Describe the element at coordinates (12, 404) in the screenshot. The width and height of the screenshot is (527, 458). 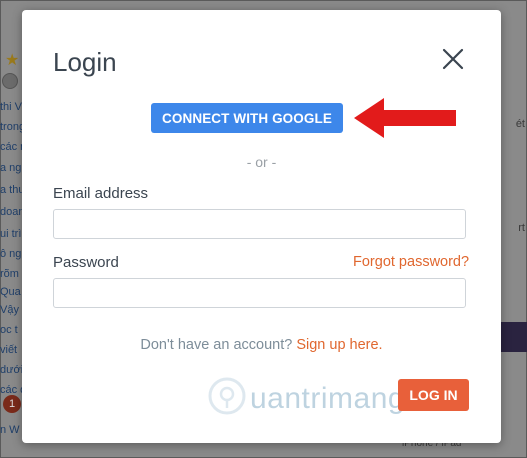
I see `notification-badge: 1` at that location.